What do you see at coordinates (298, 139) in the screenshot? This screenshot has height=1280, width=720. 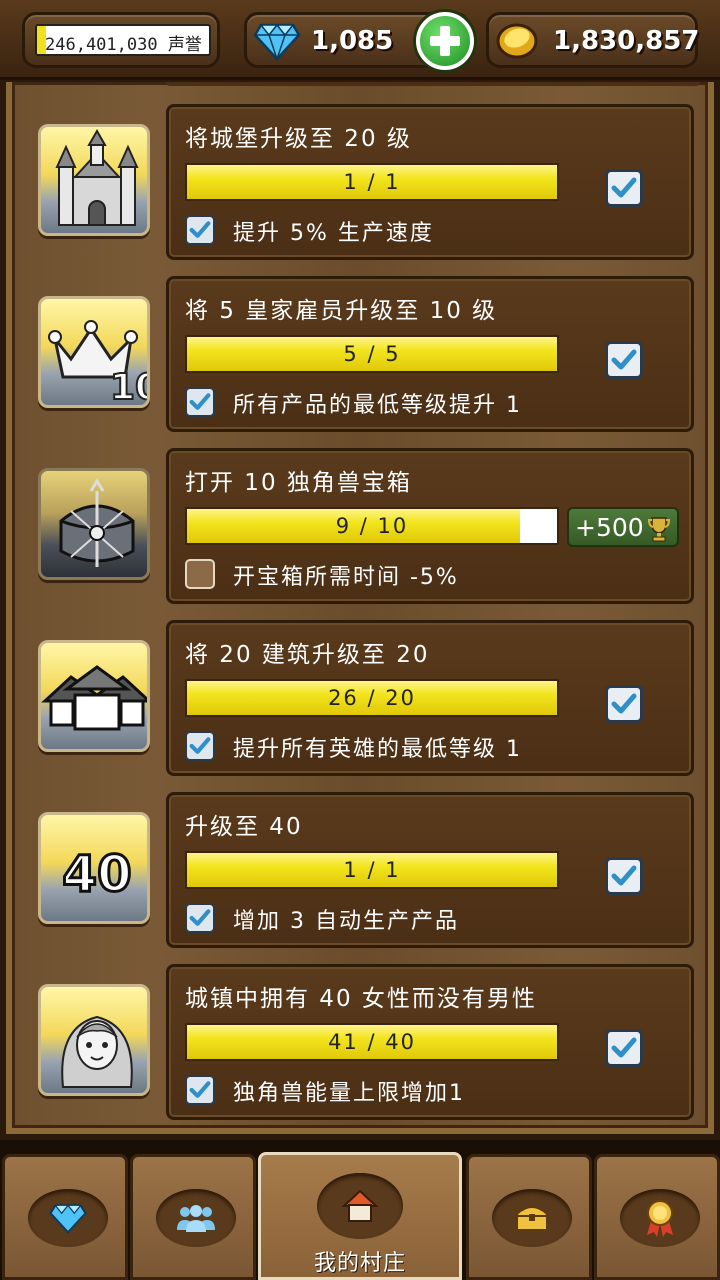 I see `achievement-title: 将城堡升级至 20 级` at bounding box center [298, 139].